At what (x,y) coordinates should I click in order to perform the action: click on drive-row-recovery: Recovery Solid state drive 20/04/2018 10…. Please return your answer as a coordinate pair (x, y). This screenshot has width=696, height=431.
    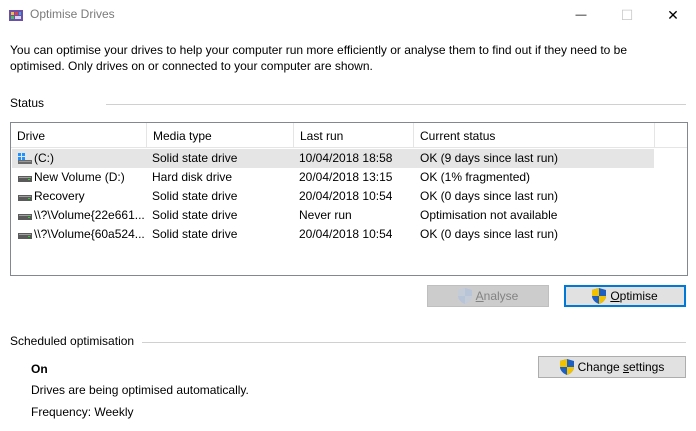
    Looking at the image, I should click on (333, 196).